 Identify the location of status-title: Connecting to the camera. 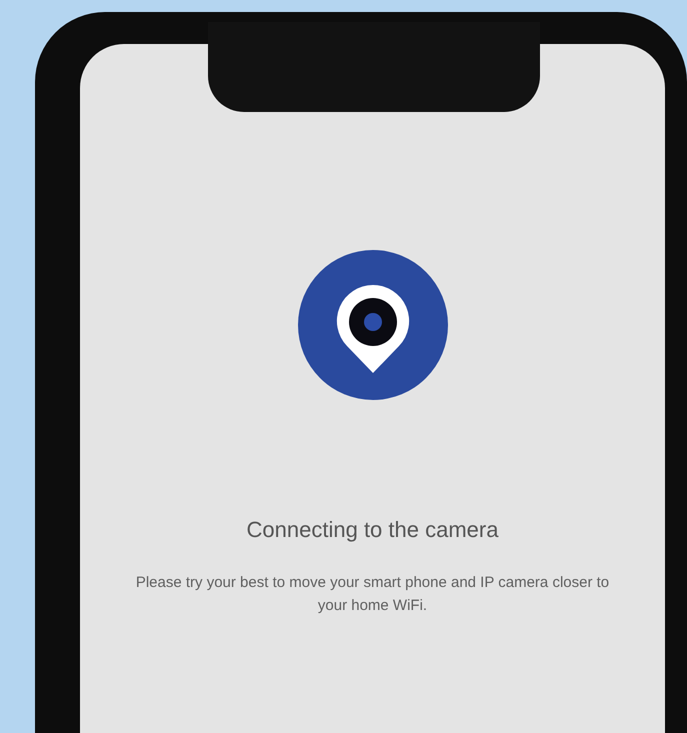
(372, 530).